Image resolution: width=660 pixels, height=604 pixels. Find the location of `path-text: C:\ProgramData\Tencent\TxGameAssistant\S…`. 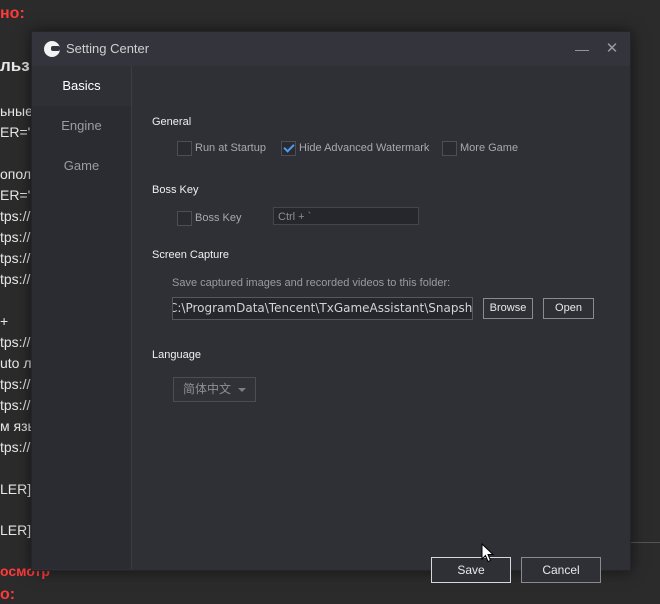

path-text: C:\ProgramData\Tencent\TxGameAssistant\S… is located at coordinates (322, 308).